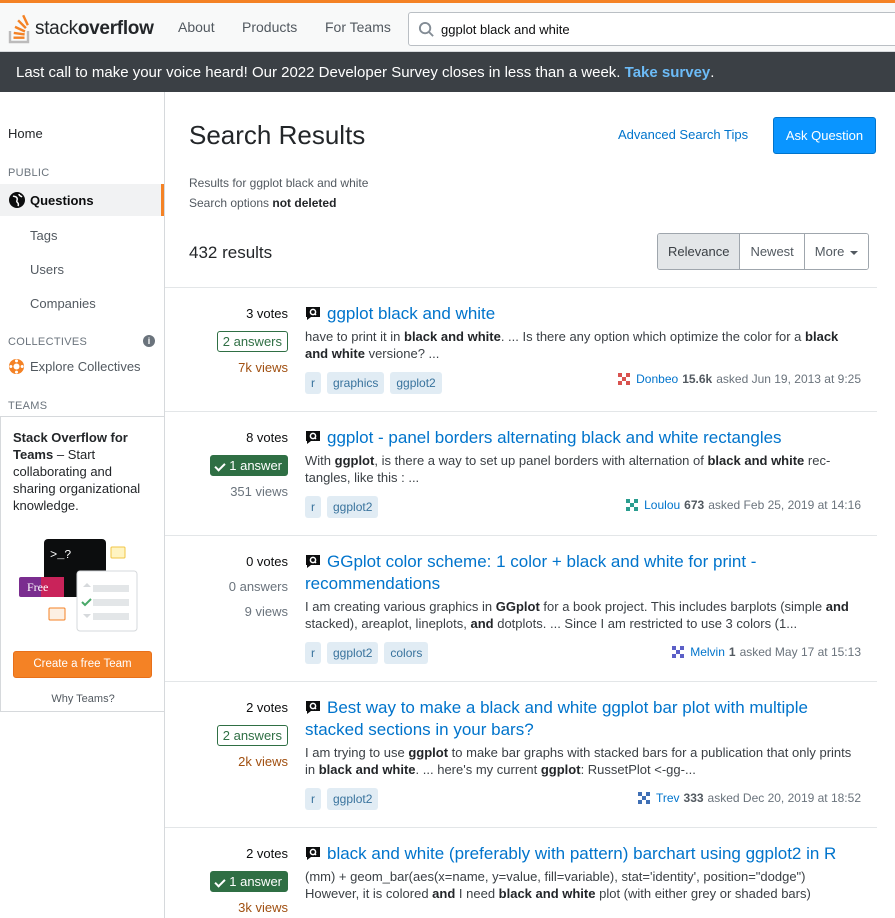  Describe the element at coordinates (356, 383) in the screenshot. I see `tag: graphics` at that location.